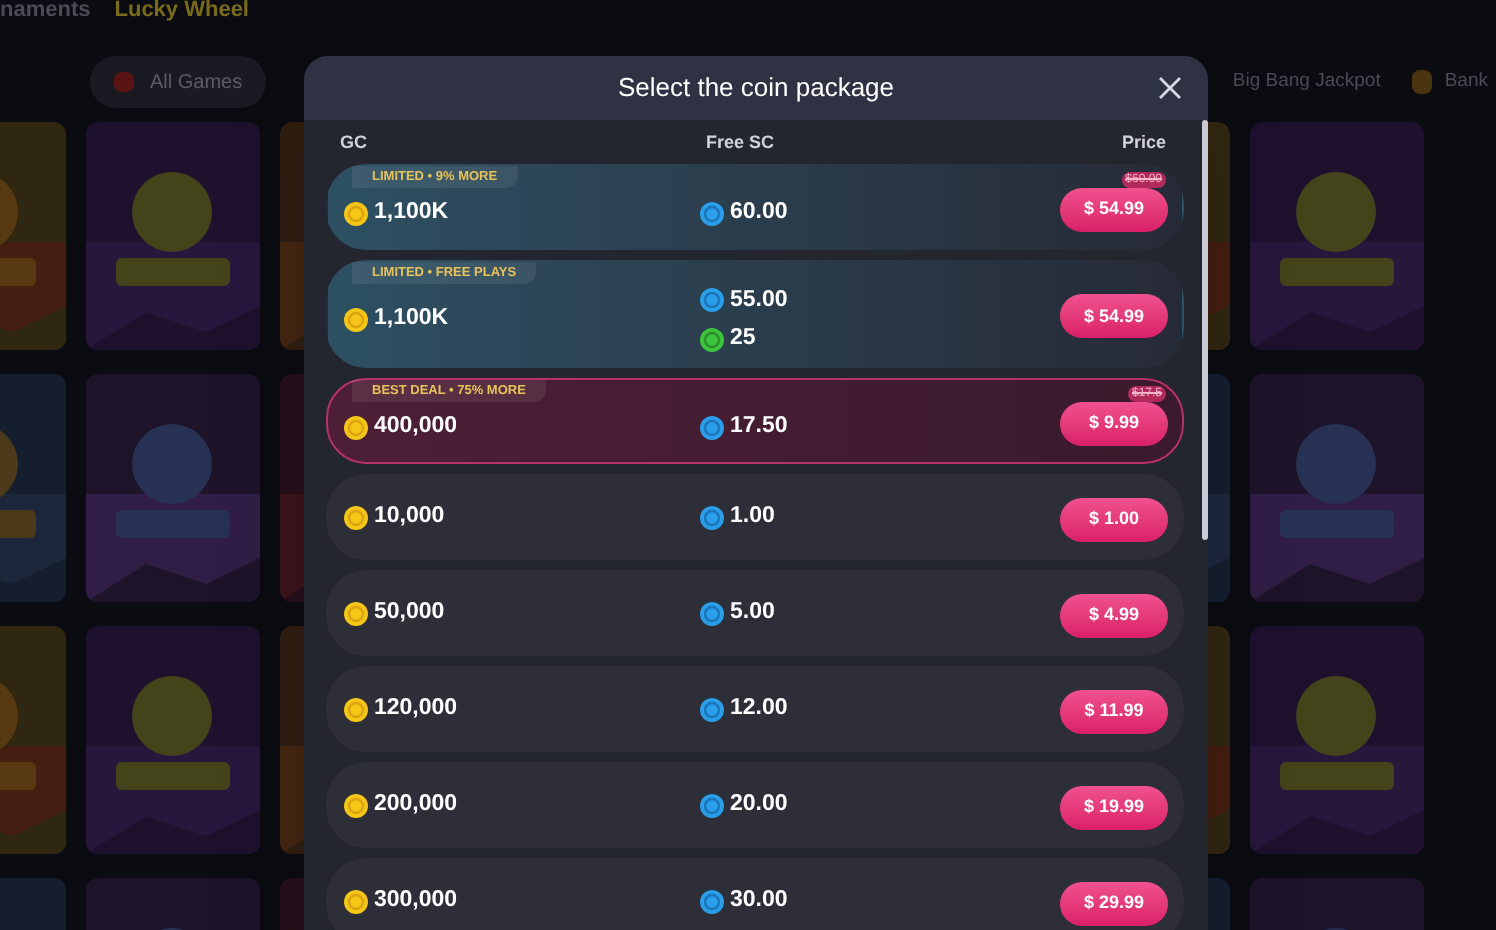 The height and width of the screenshot is (930, 1496). I want to click on coin-amount: 300,000, so click(416, 900).